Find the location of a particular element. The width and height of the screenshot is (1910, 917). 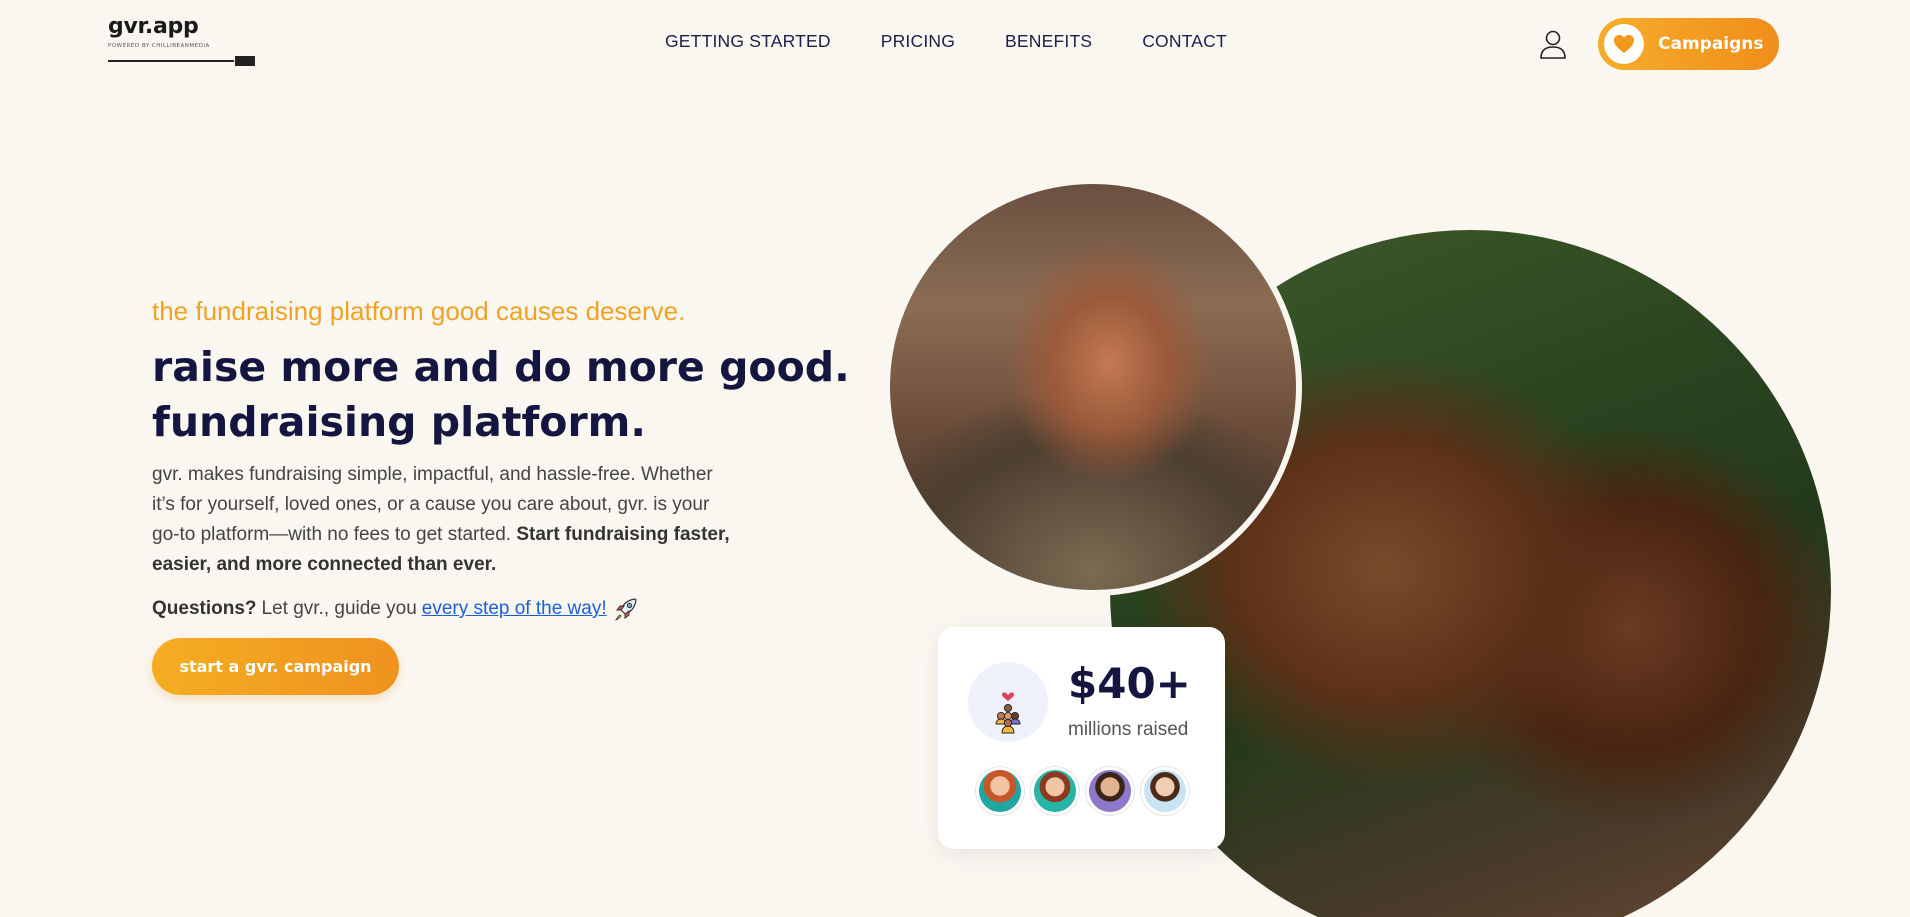

start-campaign-button: start a gvr. campaign is located at coordinates (275, 666).